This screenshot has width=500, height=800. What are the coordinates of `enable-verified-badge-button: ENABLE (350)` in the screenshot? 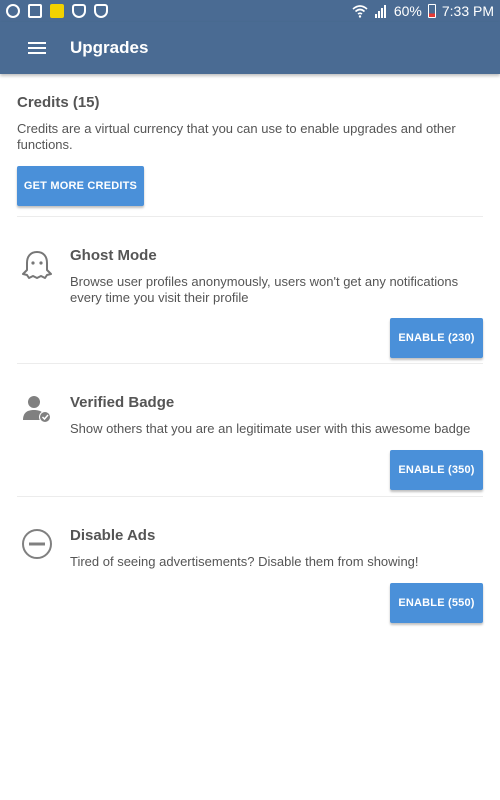 It's located at (436, 470).